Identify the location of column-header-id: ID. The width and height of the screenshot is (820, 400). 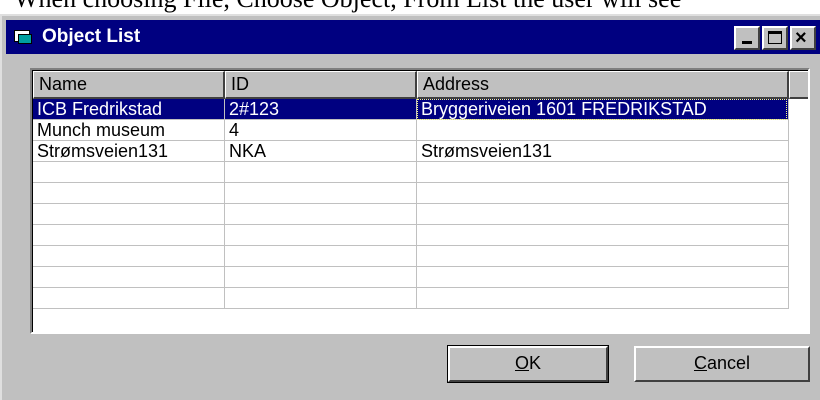
(321, 85).